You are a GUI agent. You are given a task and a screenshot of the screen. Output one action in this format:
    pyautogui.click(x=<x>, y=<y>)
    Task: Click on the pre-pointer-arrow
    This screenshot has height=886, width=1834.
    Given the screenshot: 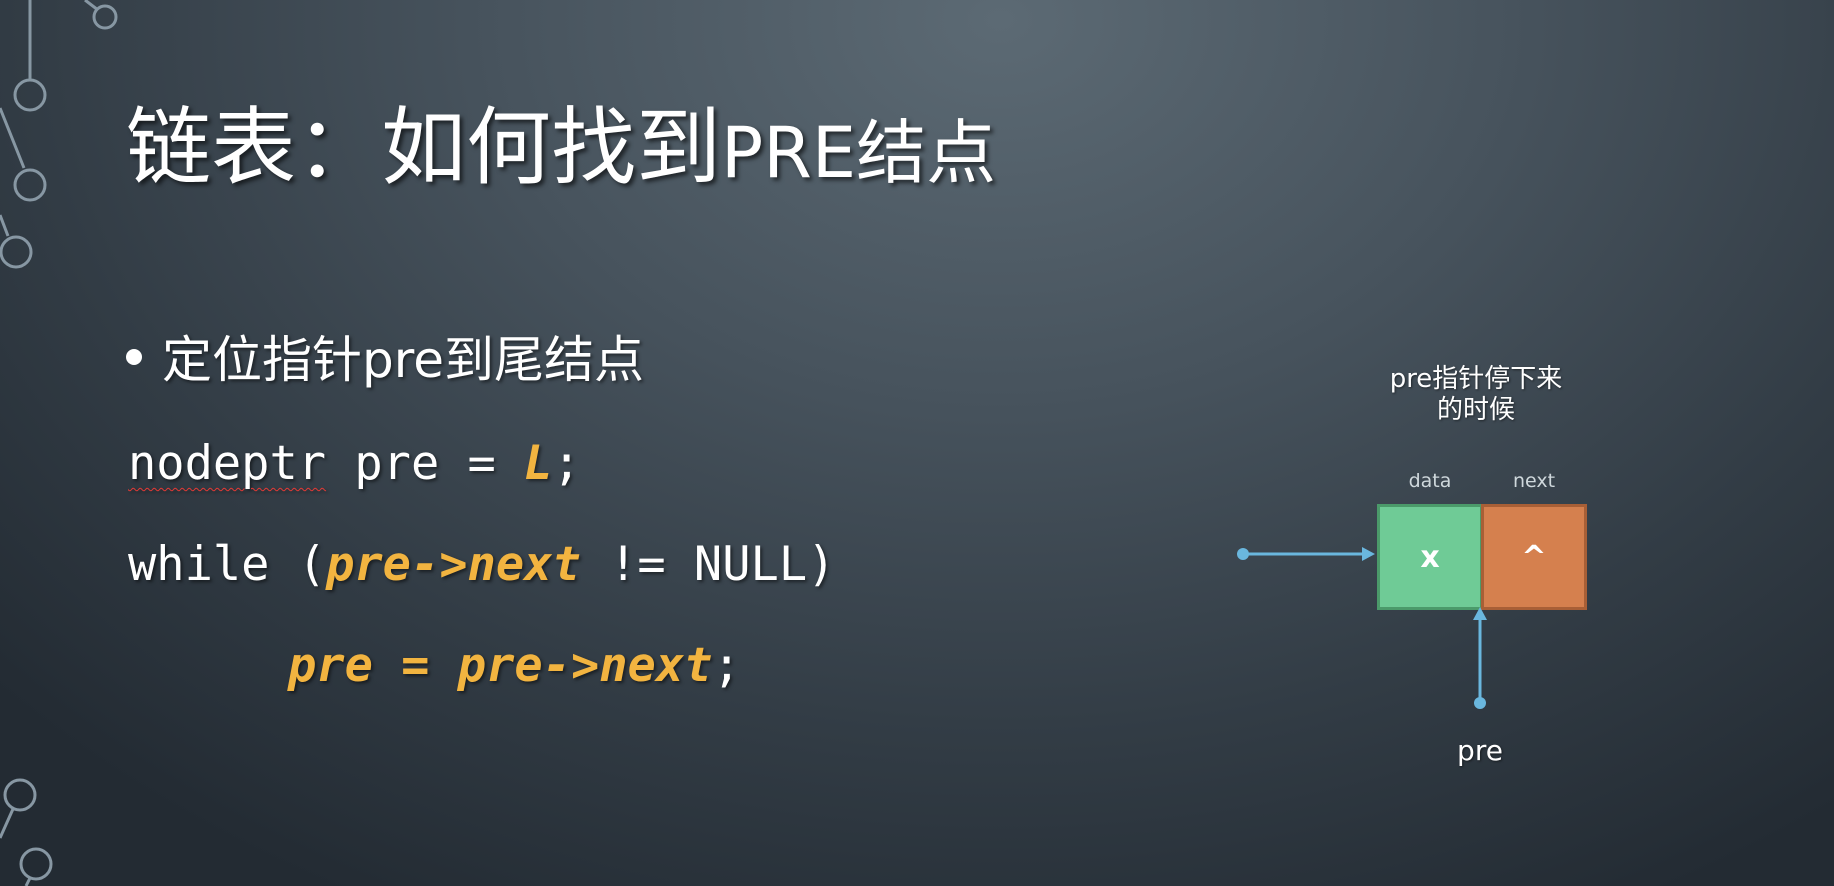 What is the action you would take?
    pyautogui.click(x=1480, y=658)
    